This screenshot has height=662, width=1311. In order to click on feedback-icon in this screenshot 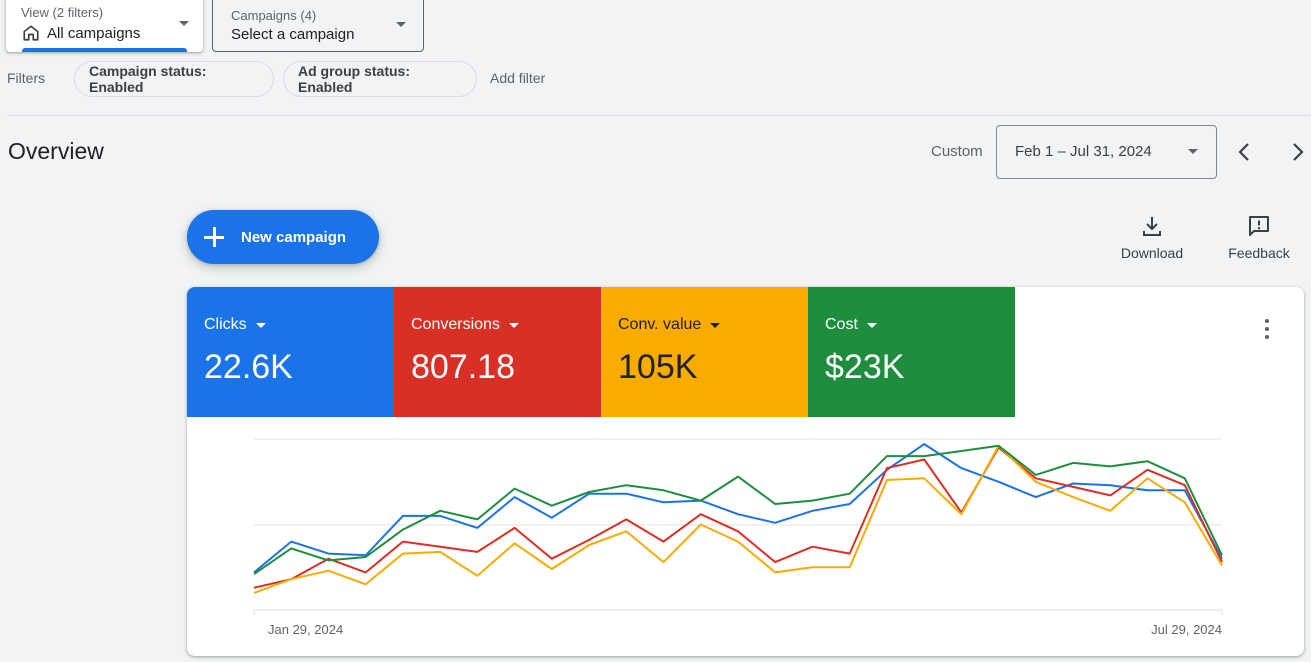, I will do `click(1259, 226)`.